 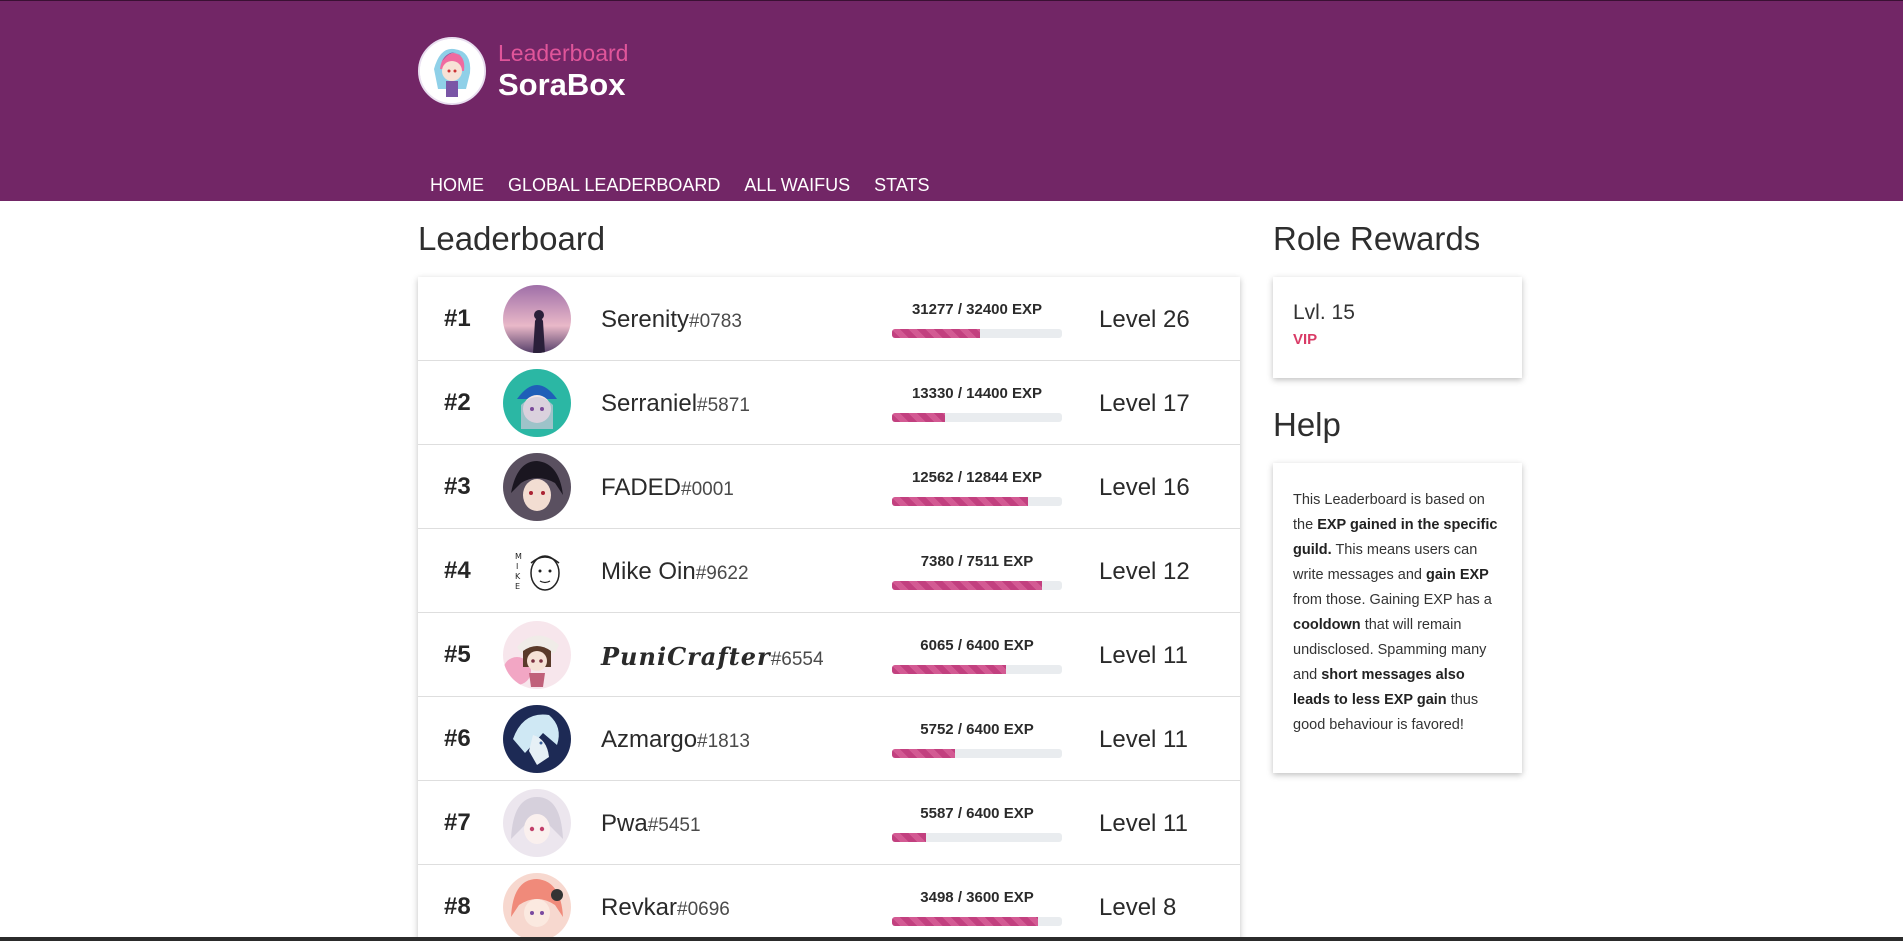 I want to click on rank: #8, so click(x=457, y=906).